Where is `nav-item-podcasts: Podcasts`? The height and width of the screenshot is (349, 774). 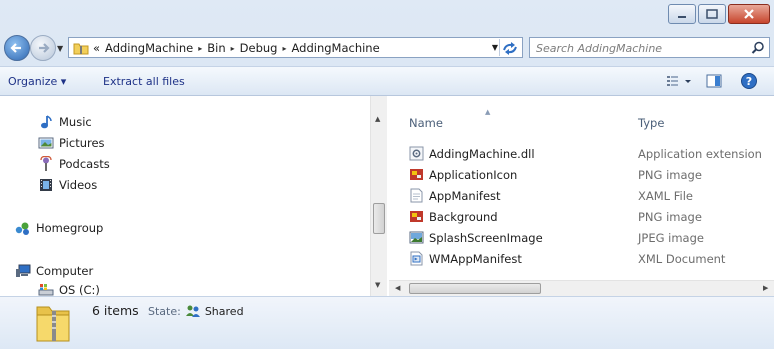
nav-item-podcasts: Podcasts is located at coordinates (74, 163).